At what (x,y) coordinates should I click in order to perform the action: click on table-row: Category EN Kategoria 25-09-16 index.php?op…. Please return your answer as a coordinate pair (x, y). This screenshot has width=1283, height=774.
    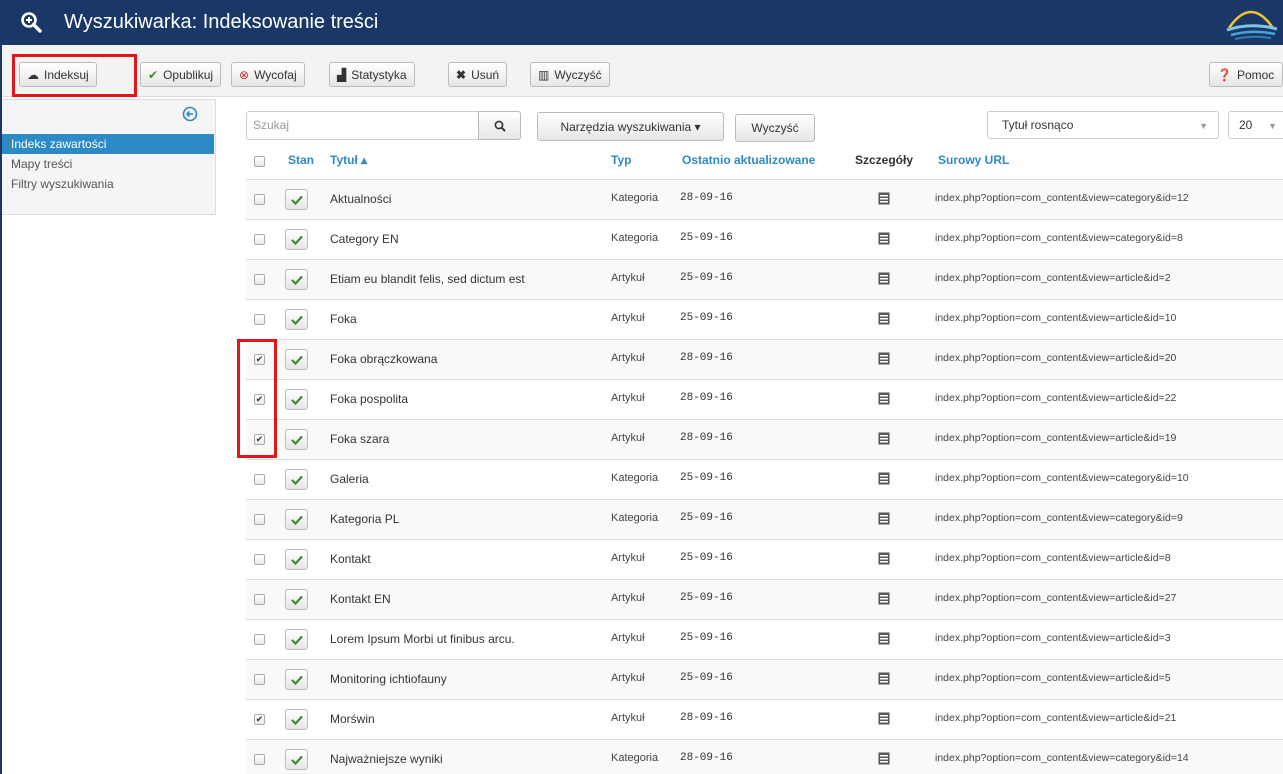
    Looking at the image, I should click on (764, 239).